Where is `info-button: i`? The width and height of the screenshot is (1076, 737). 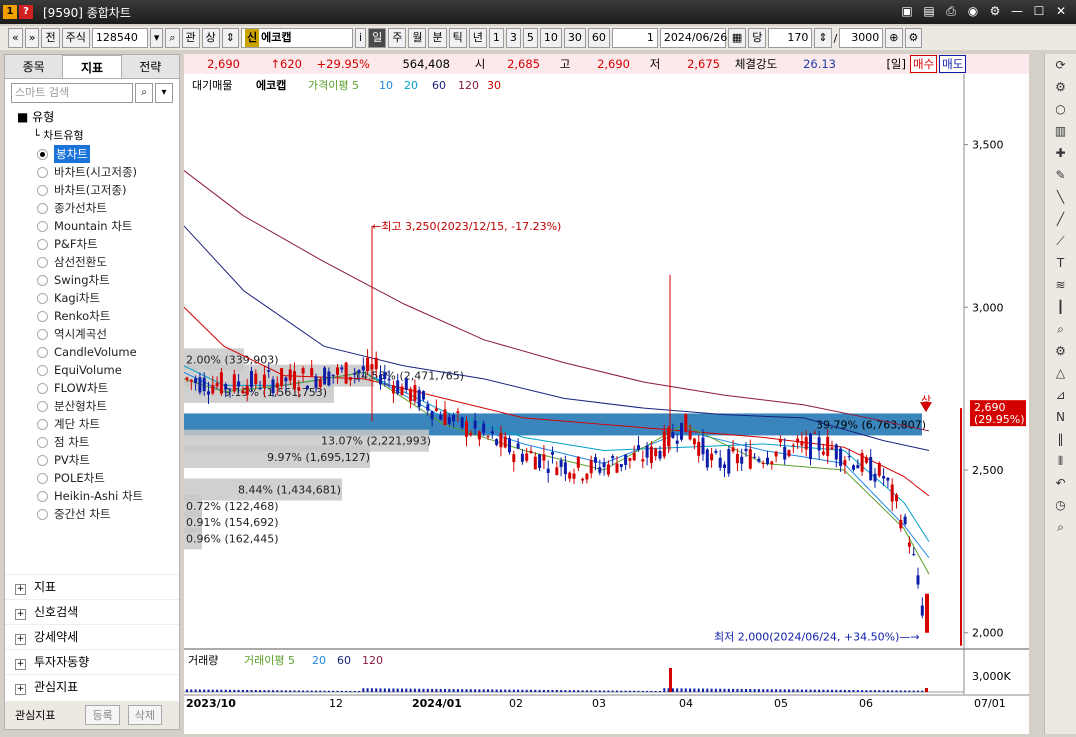
info-button: i is located at coordinates (361, 38).